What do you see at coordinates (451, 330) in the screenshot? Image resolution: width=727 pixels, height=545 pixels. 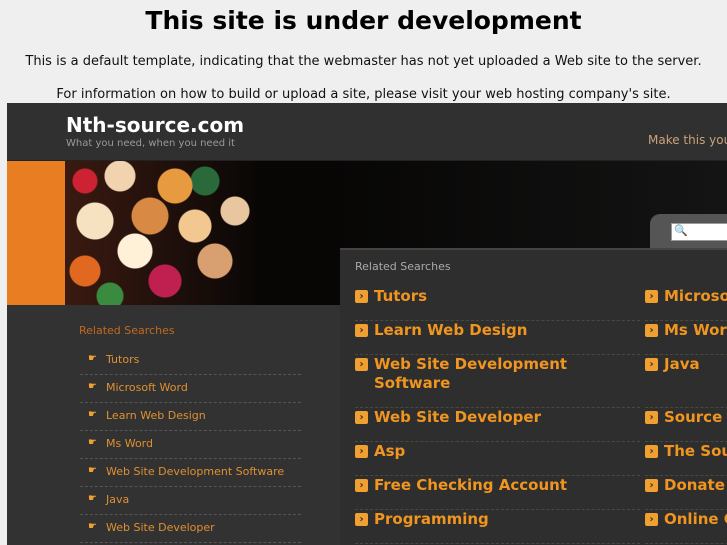 I see `related-search-label: Learn Web Design` at bounding box center [451, 330].